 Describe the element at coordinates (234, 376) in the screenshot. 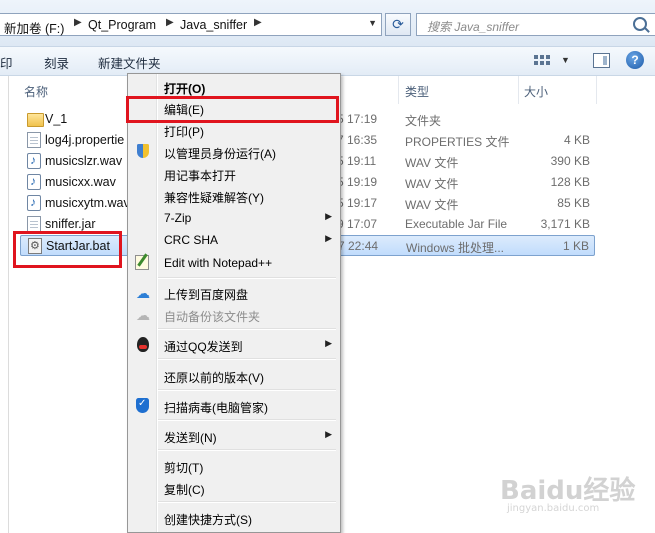

I see `menu-item-restore: 还原以前的版本(V)` at that location.